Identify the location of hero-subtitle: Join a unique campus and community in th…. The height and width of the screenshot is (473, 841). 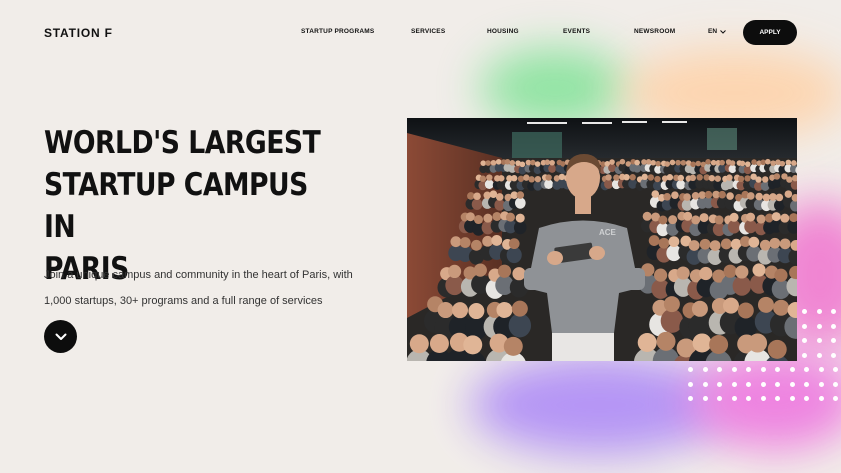
(198, 288).